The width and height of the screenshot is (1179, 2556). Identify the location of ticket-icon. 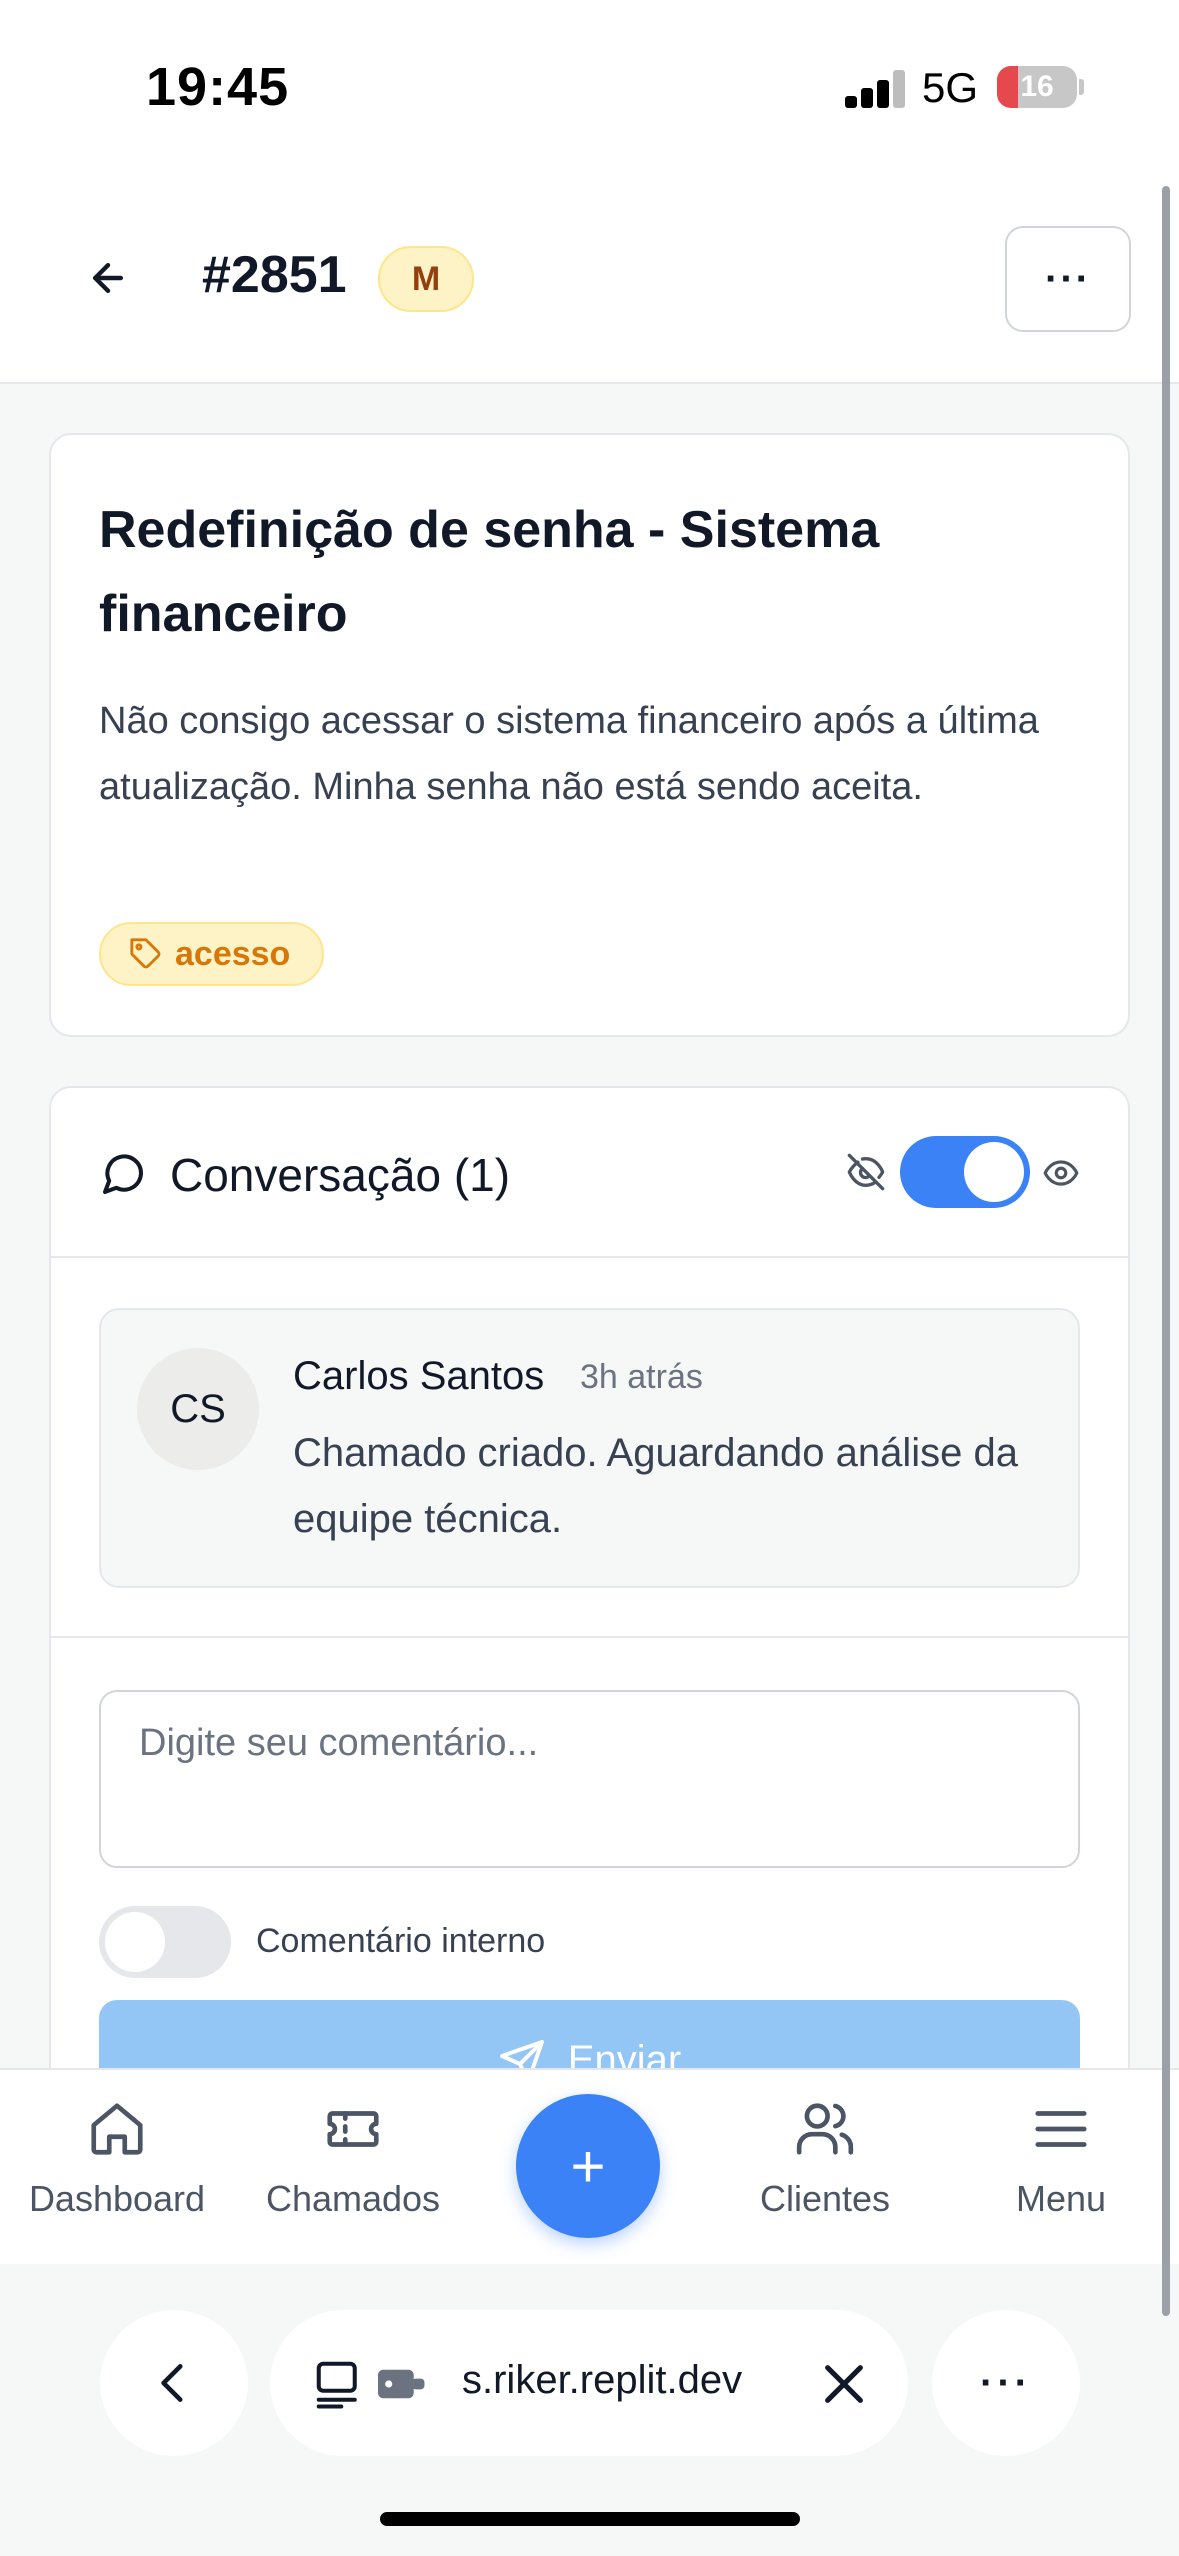
(353, 2129).